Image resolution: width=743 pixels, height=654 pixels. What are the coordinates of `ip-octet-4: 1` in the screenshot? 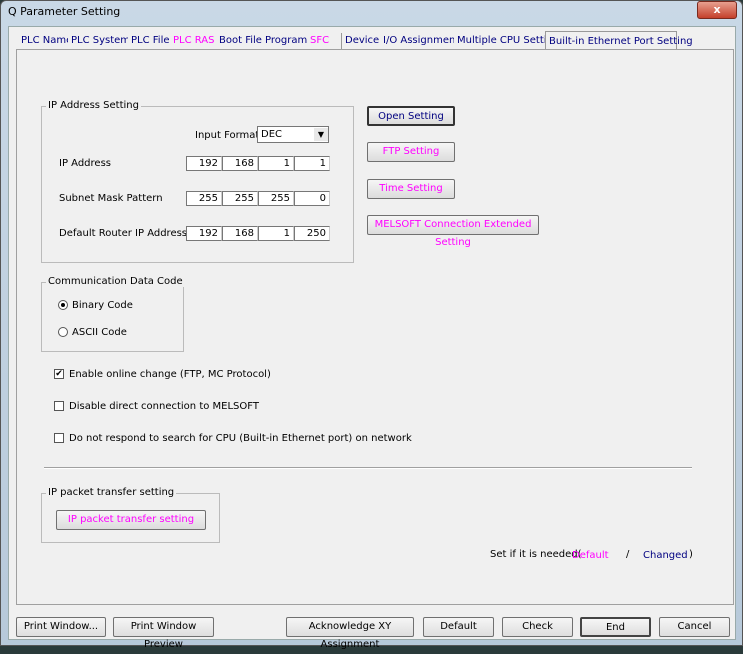 It's located at (312, 163).